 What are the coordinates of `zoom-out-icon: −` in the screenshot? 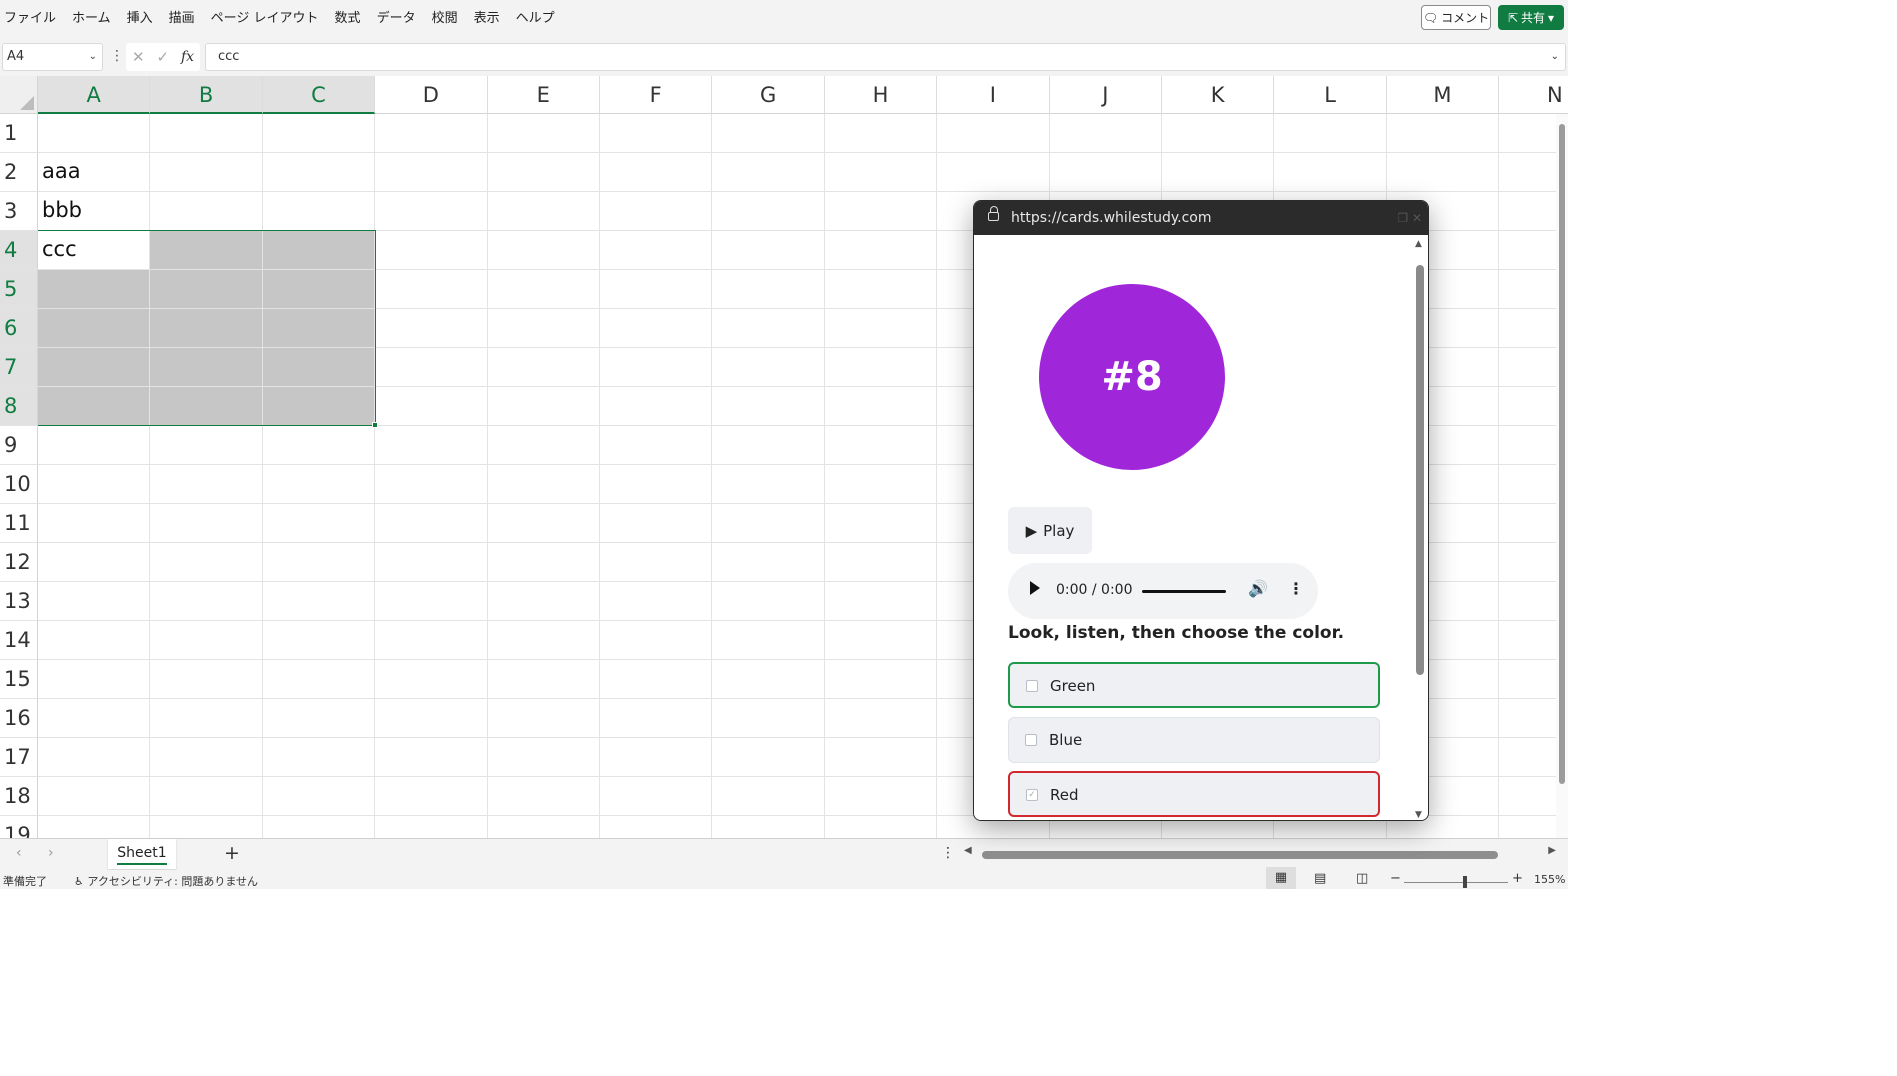 It's located at (1395, 878).